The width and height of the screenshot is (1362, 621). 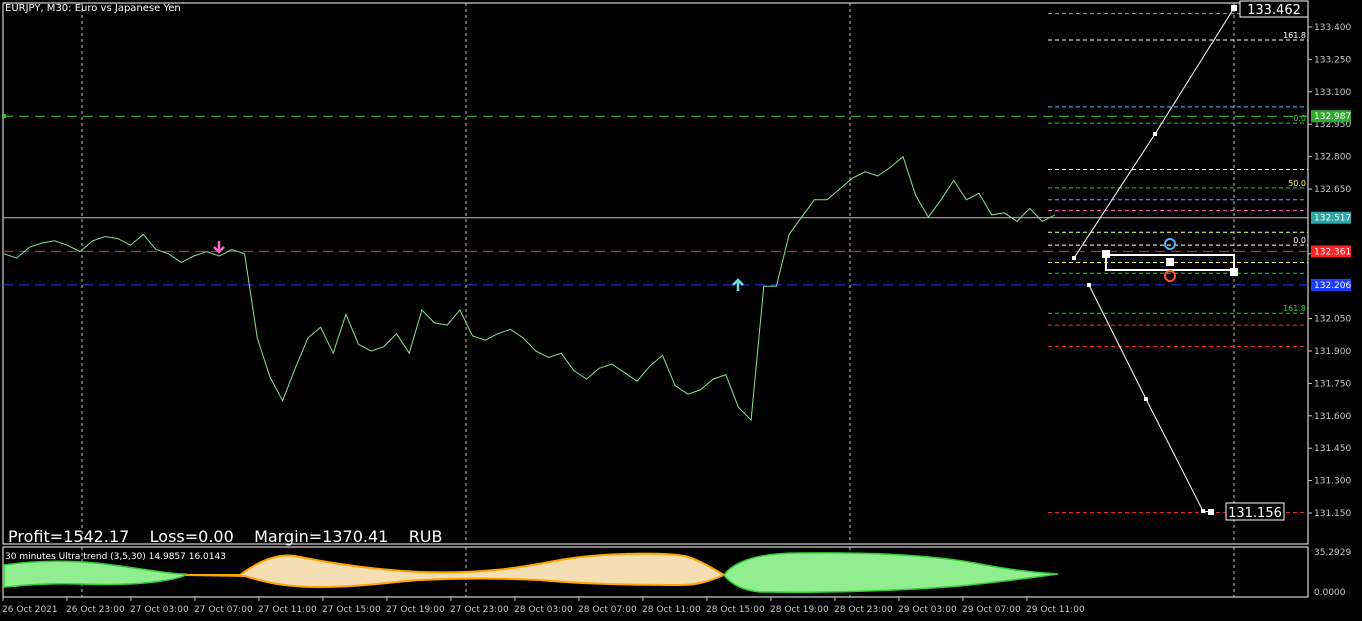 I want to click on time-axis-label: 27 Oct 03:00, so click(x=159, y=610).